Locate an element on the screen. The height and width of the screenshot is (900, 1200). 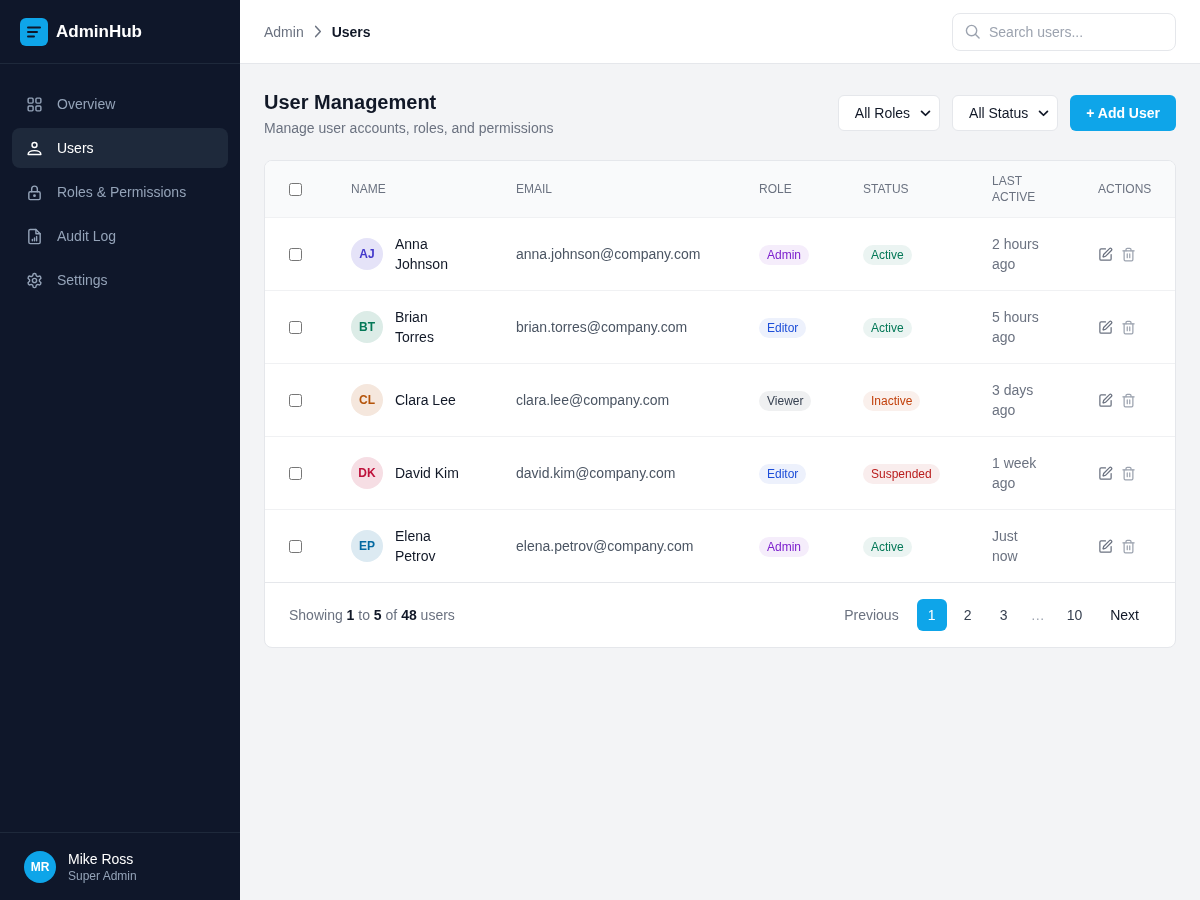
file-chart-icon is located at coordinates (34, 236).